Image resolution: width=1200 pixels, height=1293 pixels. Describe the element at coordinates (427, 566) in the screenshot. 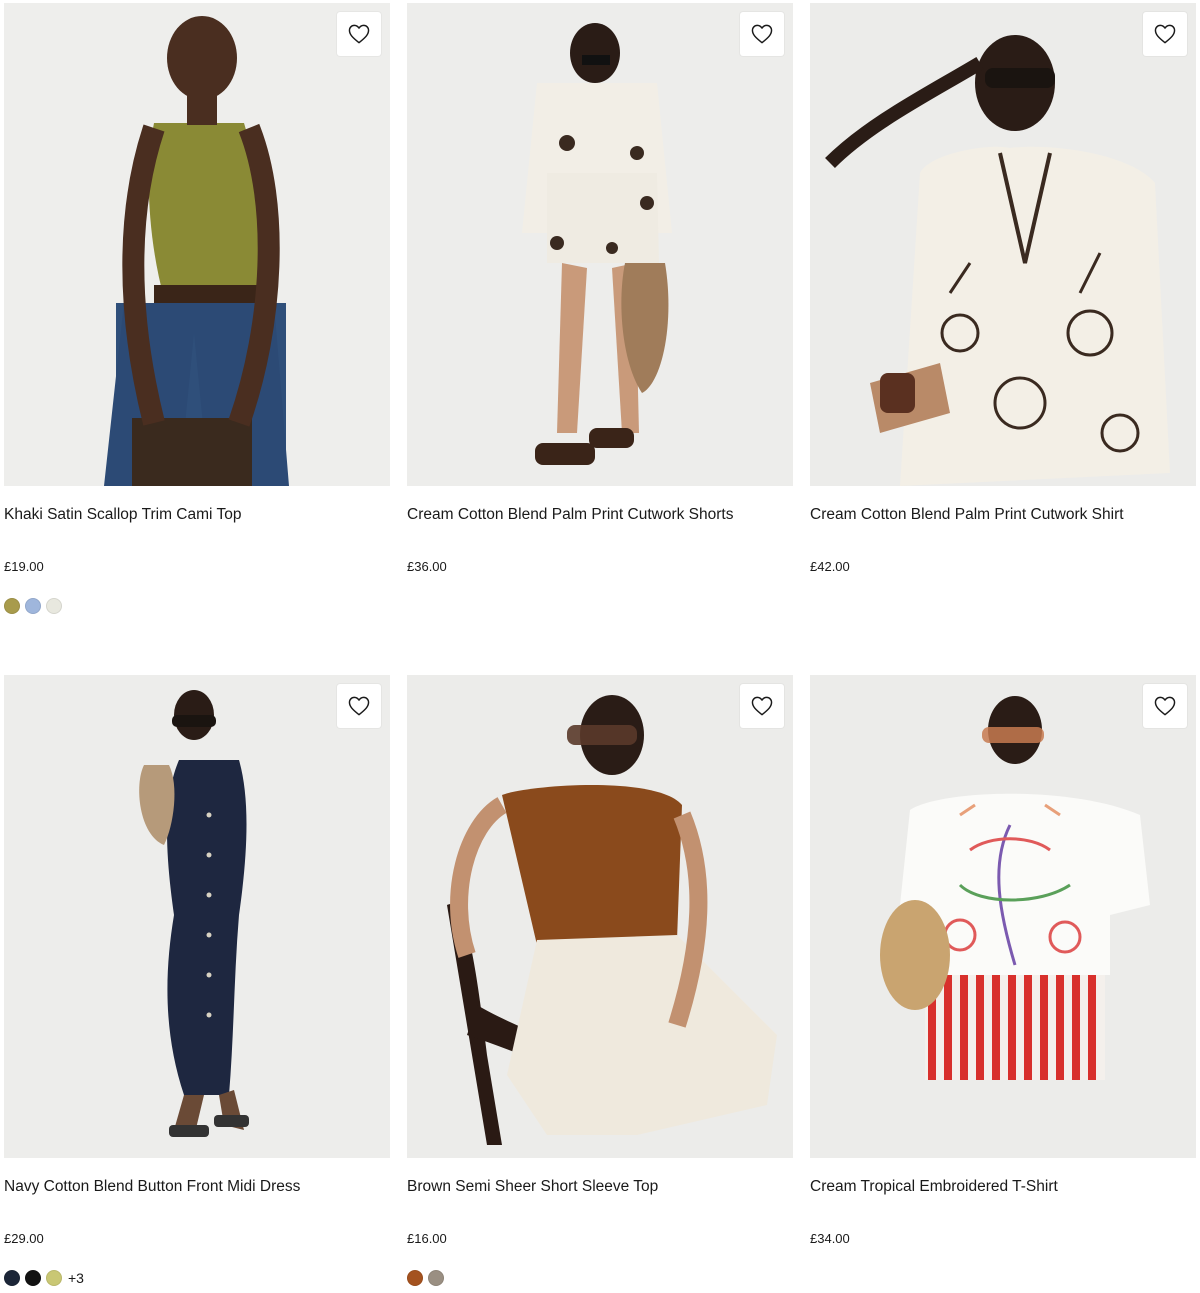

I see `product-price: £36.00` at that location.